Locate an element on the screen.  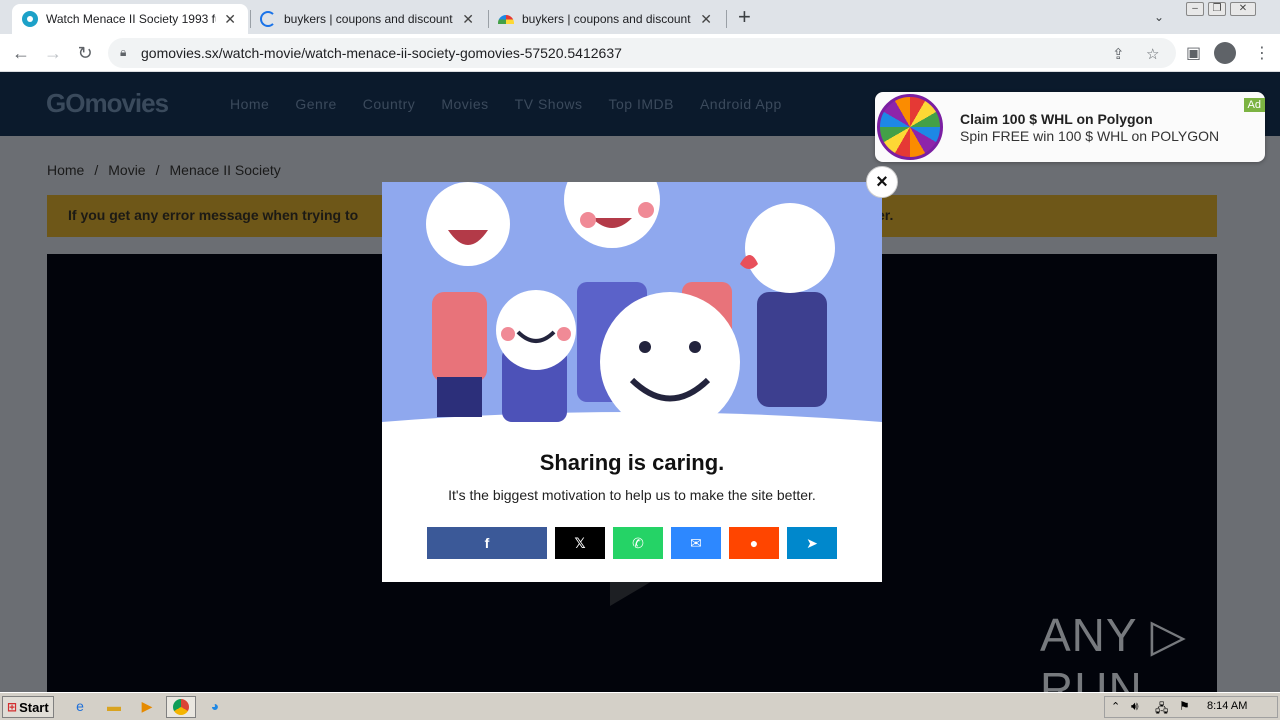
ad-description: Spin FREE win 100 $ WHL on POLYGON is located at coordinates (1089, 136).